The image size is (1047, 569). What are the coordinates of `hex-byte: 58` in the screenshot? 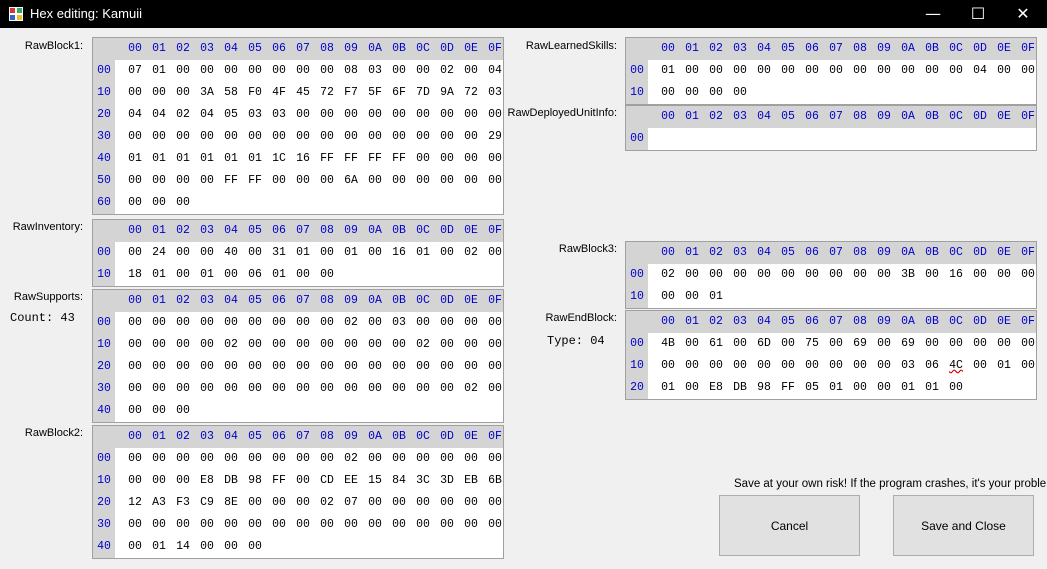 It's located at (231, 93).